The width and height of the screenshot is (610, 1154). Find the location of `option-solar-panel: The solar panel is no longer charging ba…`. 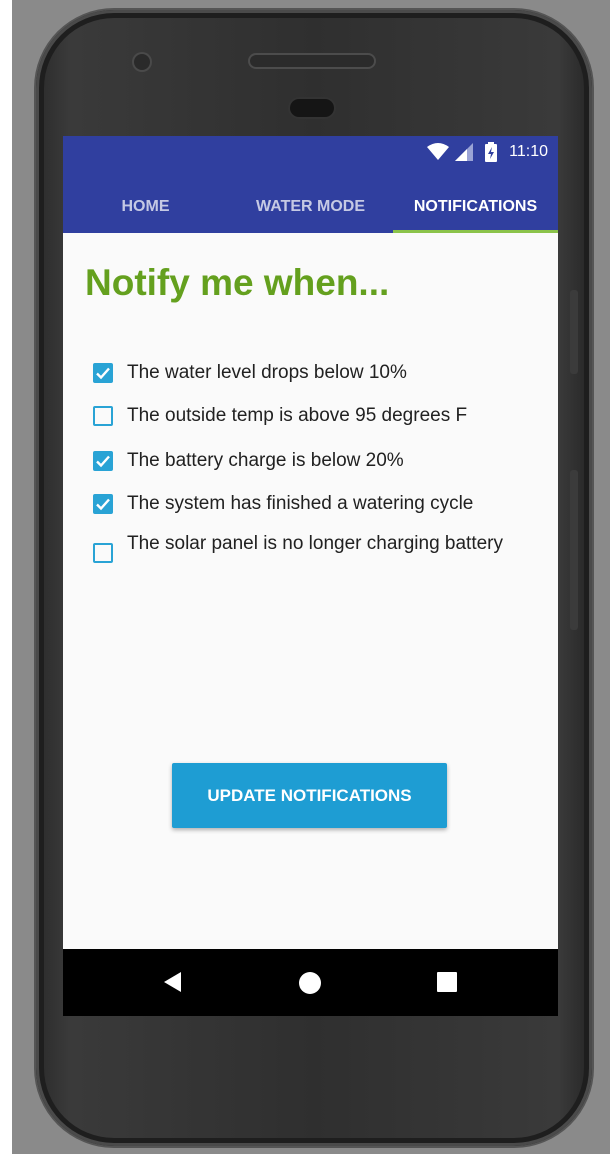

option-solar-panel: The solar panel is no longer charging ba… is located at coordinates (300, 548).